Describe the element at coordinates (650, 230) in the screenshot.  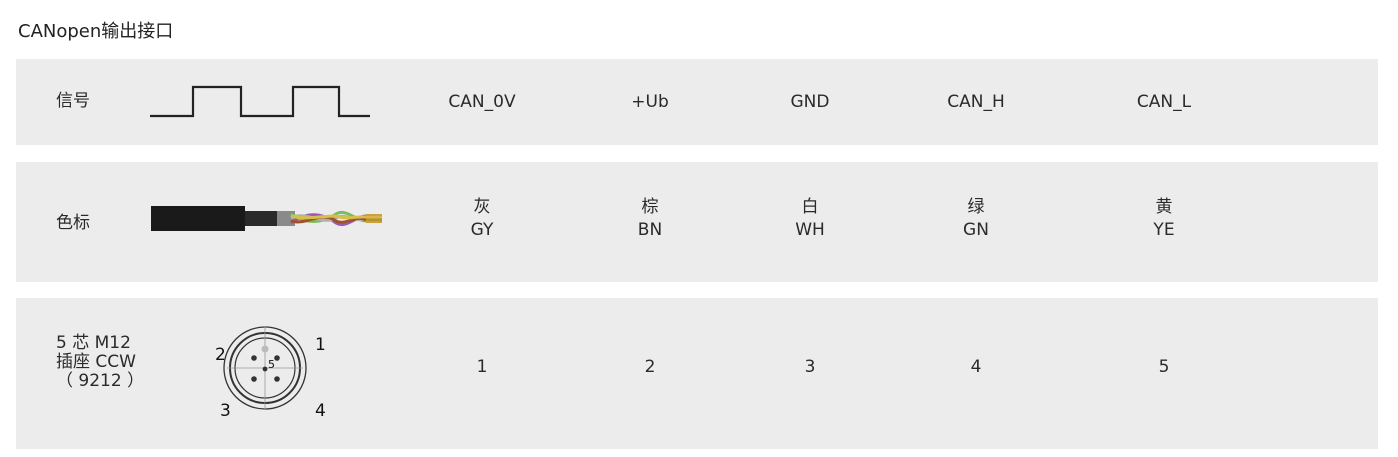
I see `color-brown-code: BN` at that location.